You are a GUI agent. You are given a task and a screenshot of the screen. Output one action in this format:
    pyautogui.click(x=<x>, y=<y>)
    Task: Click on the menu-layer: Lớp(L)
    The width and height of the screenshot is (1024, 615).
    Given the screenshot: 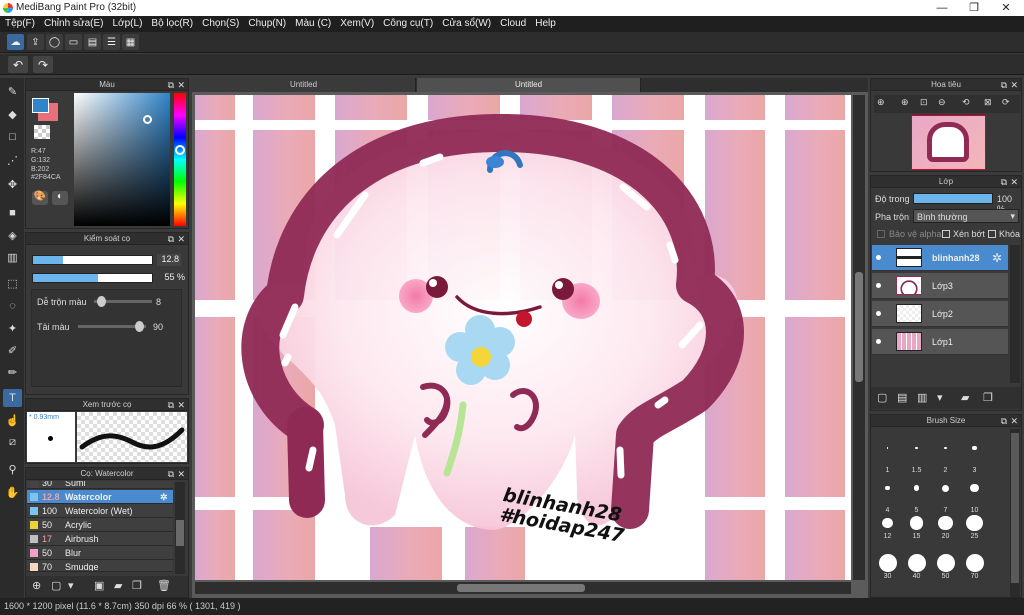 What is the action you would take?
    pyautogui.click(x=127, y=22)
    